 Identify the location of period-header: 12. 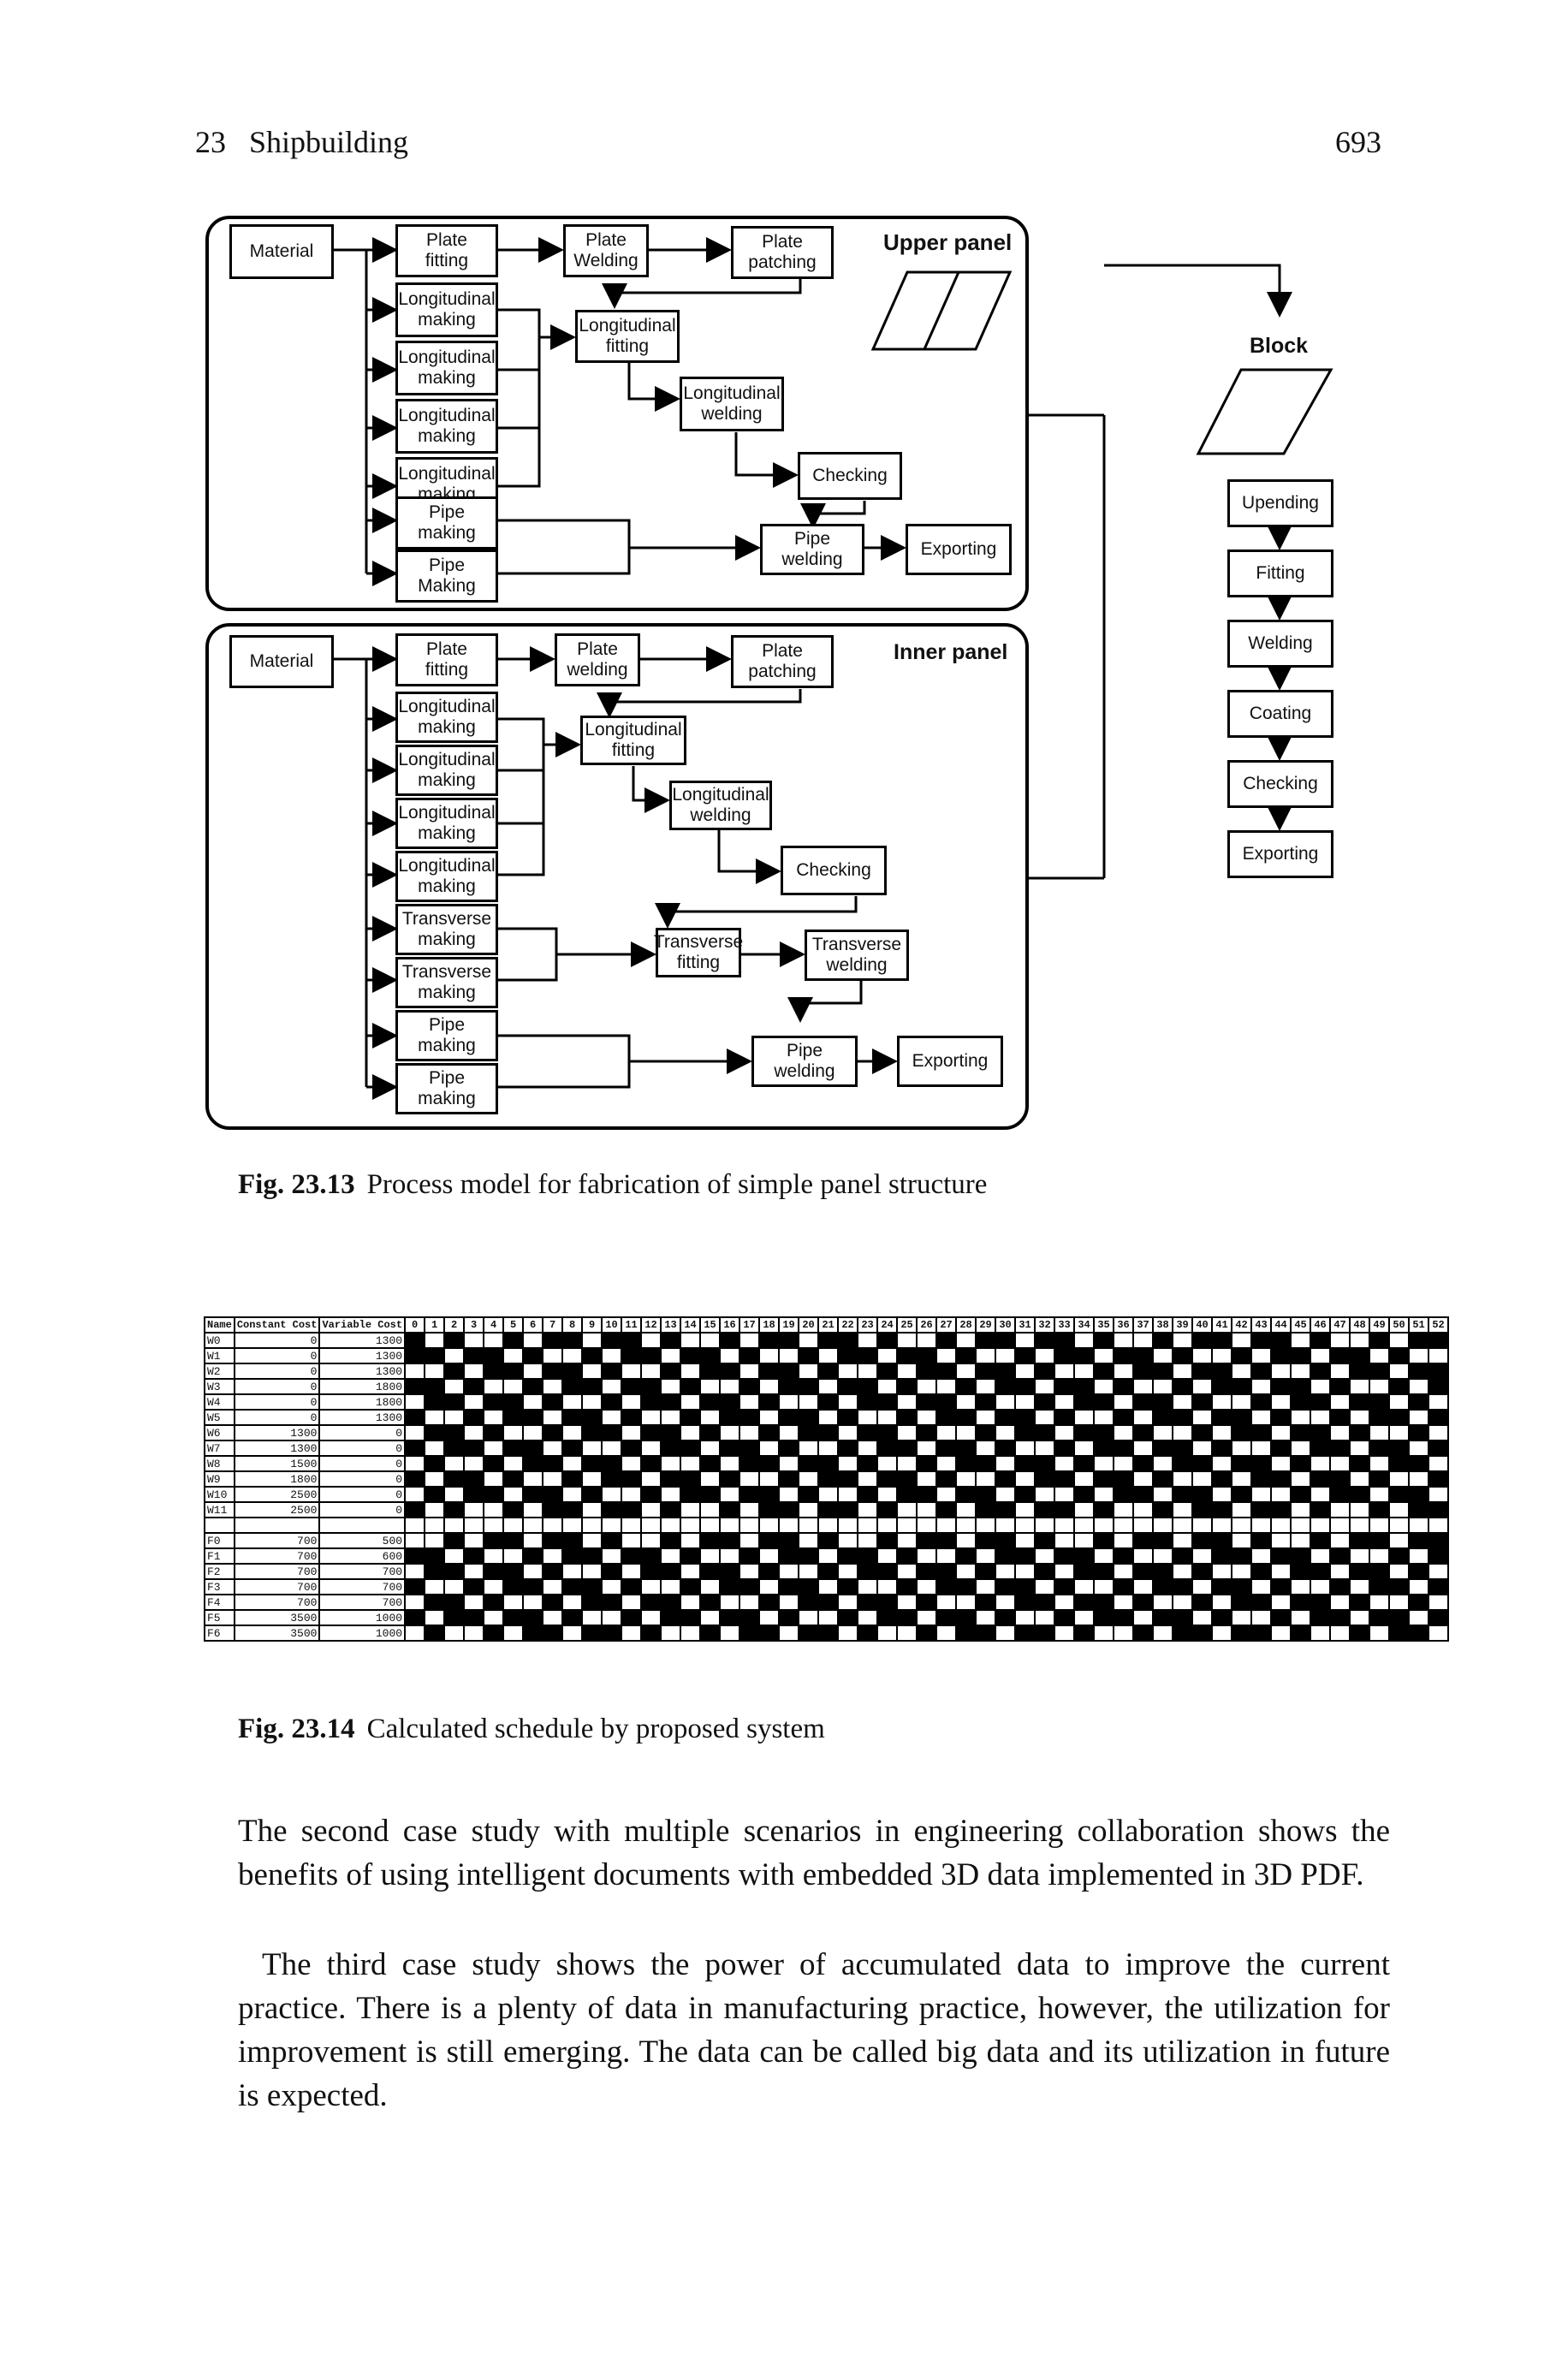
(651, 1325).